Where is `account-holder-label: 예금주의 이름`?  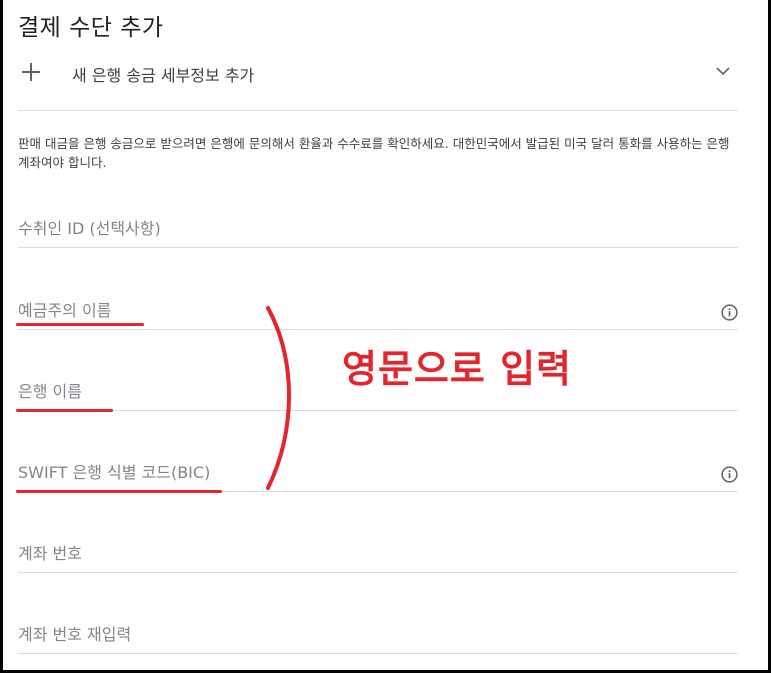 account-holder-label: 예금주의 이름 is located at coordinates (65, 310).